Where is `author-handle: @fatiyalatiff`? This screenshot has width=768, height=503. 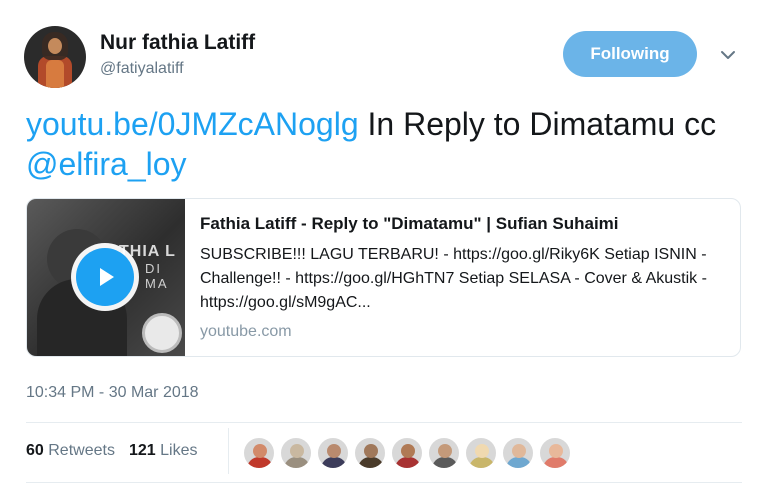
author-handle: @fatiyalatiff is located at coordinates (177, 69).